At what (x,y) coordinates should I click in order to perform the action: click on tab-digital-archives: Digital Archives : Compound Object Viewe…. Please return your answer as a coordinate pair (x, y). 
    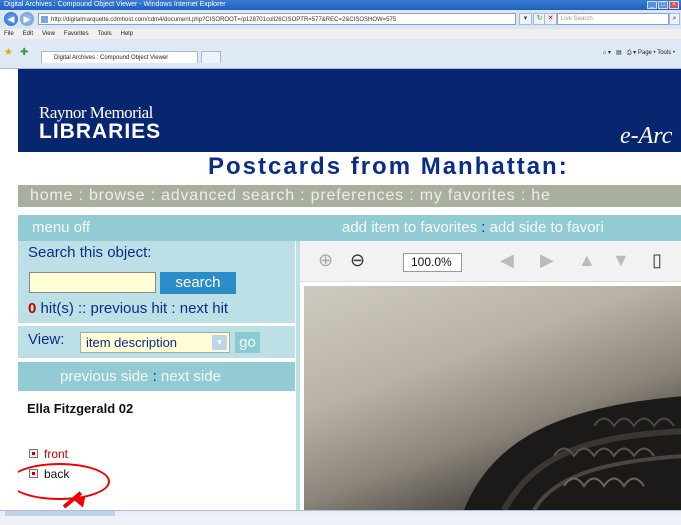
    Looking at the image, I should click on (119, 57).